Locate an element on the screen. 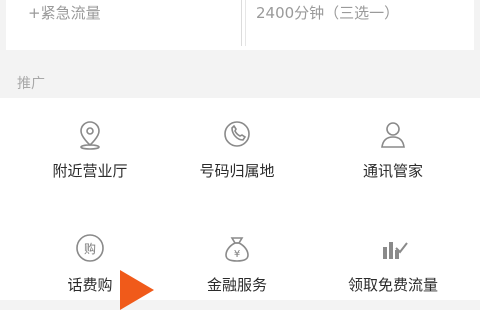 This screenshot has height=310, width=480. tile-label: 附近营业厅 is located at coordinates (90, 171).